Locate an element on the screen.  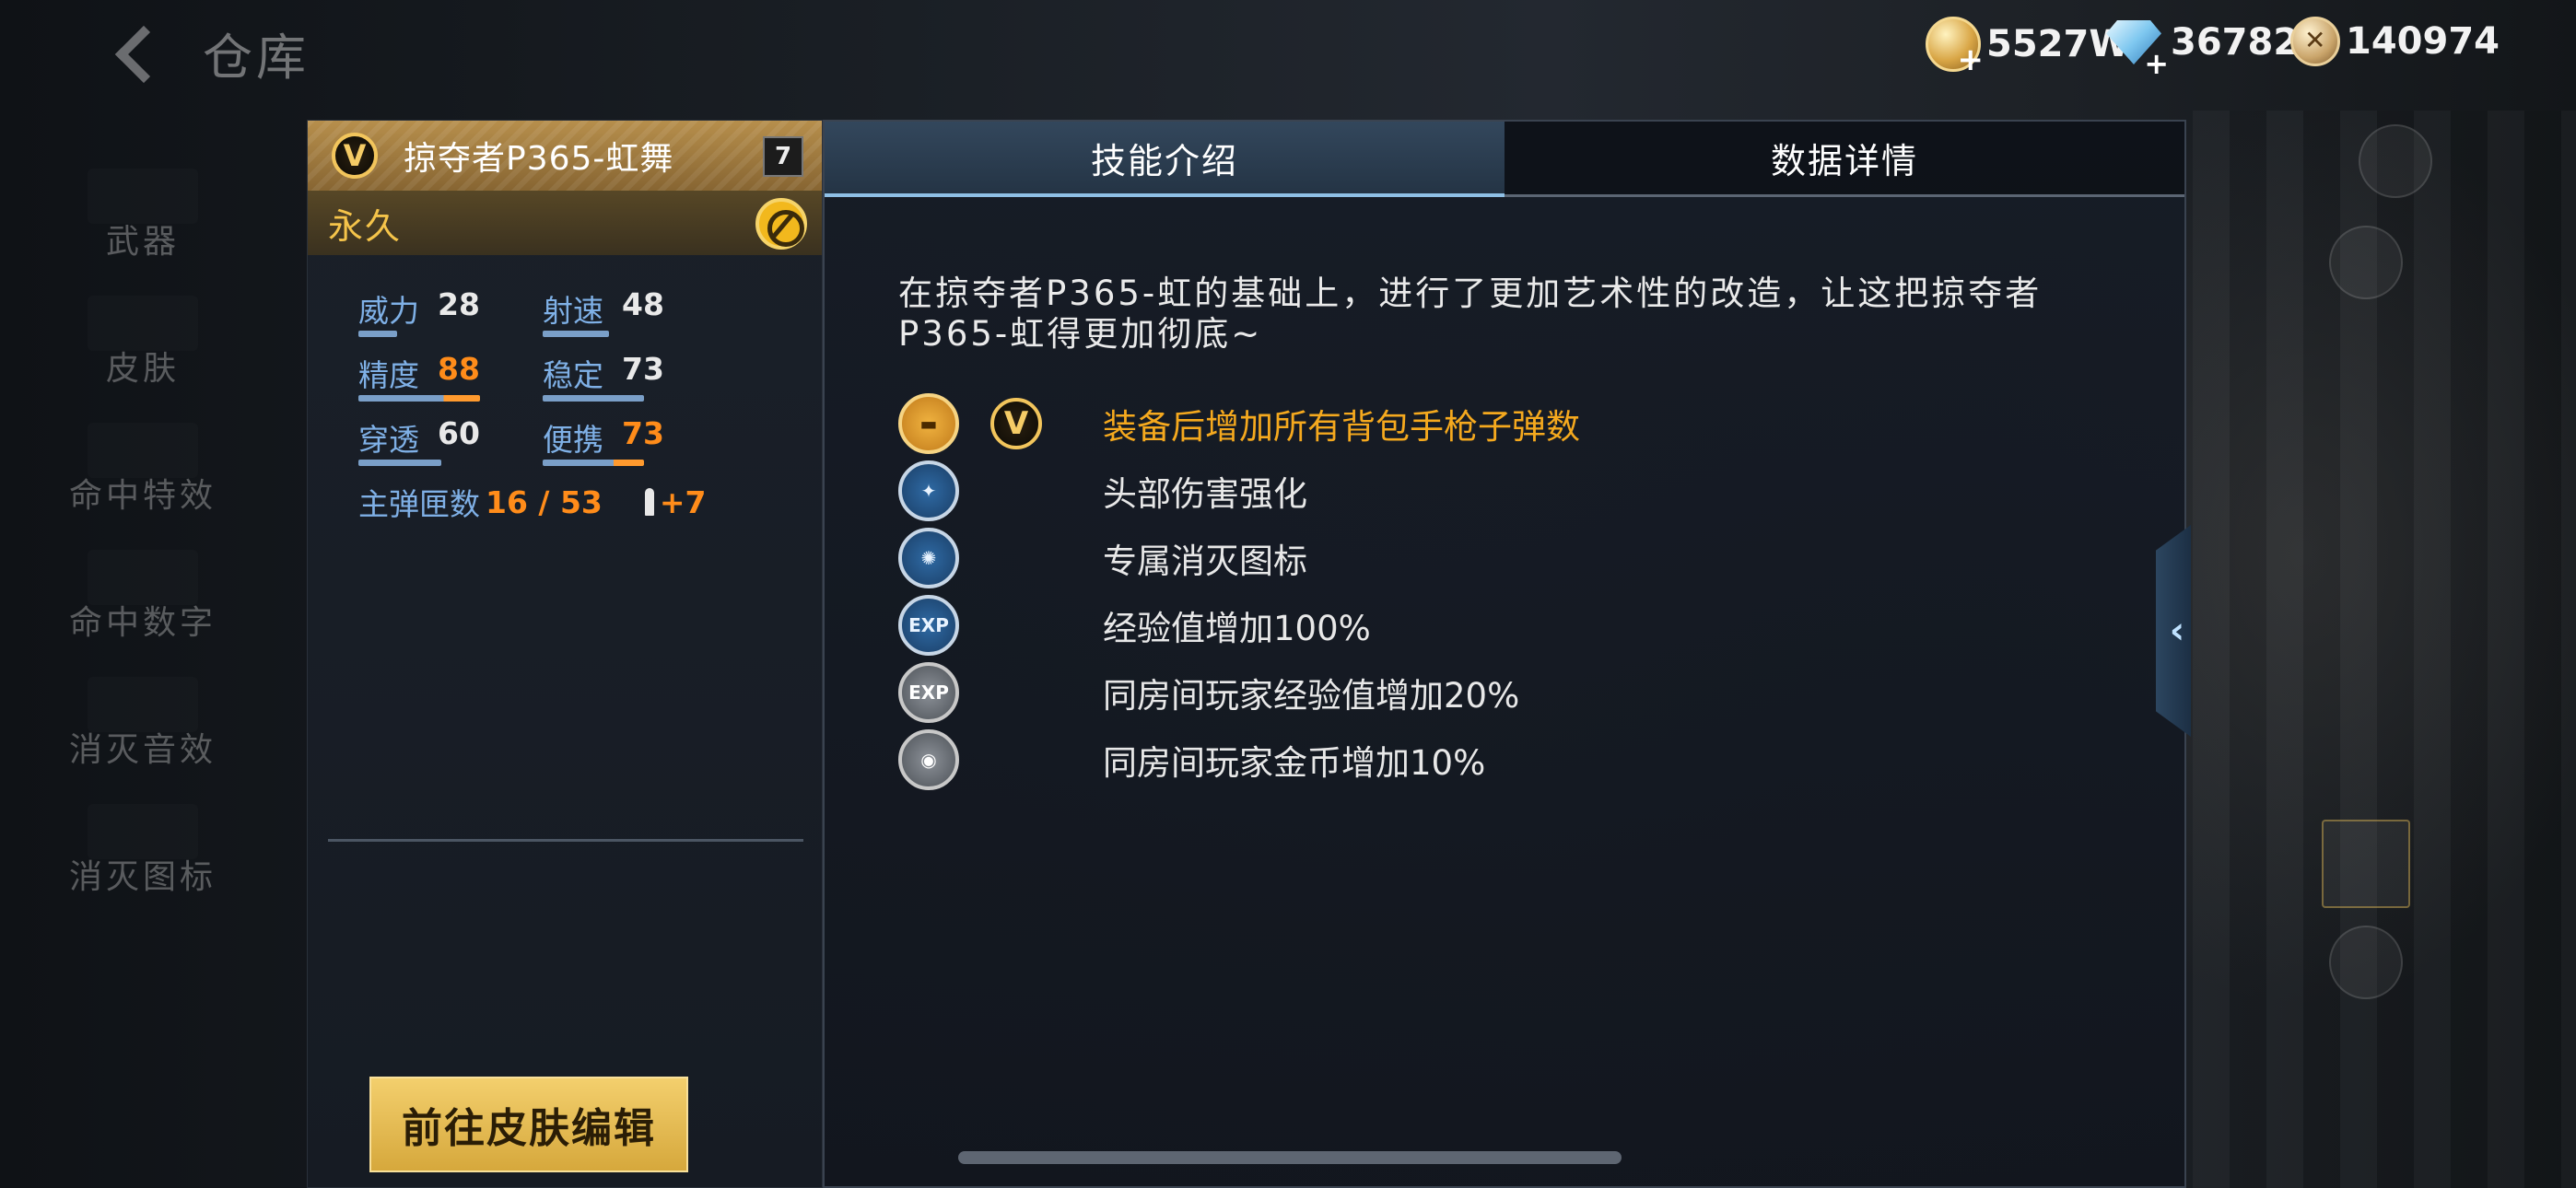
skill-text: 同房间玩家金币增加10% is located at coordinates (1294, 763).